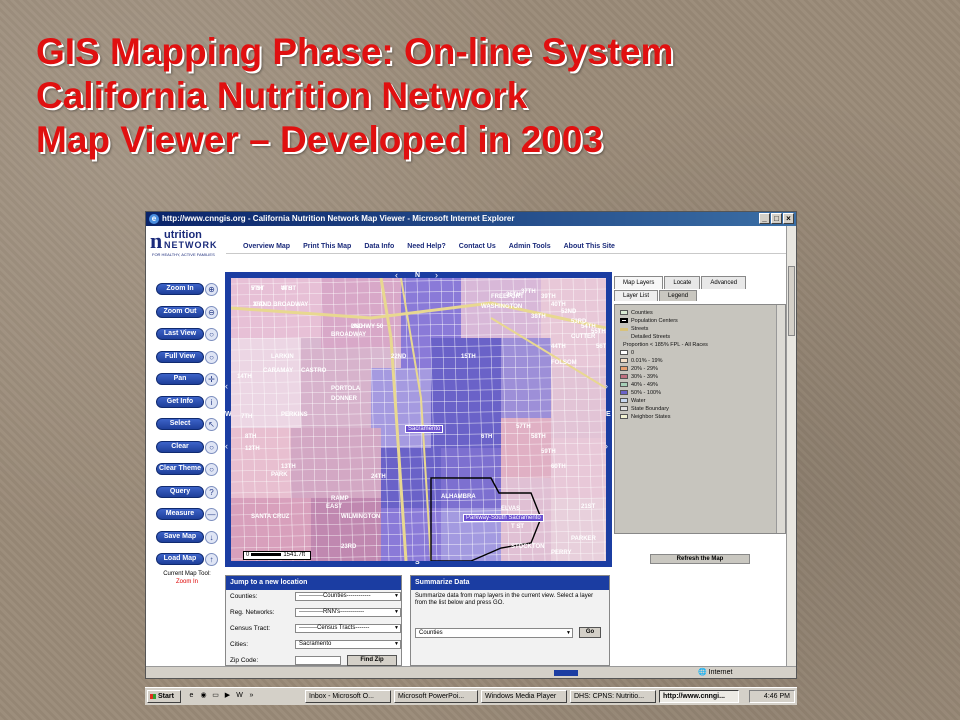 This screenshot has width=960, height=720. I want to click on save-map-icon: ↓, so click(211, 537).